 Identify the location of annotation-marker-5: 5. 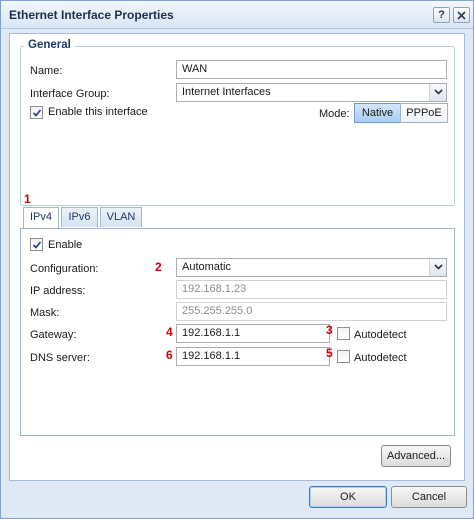
(329, 353).